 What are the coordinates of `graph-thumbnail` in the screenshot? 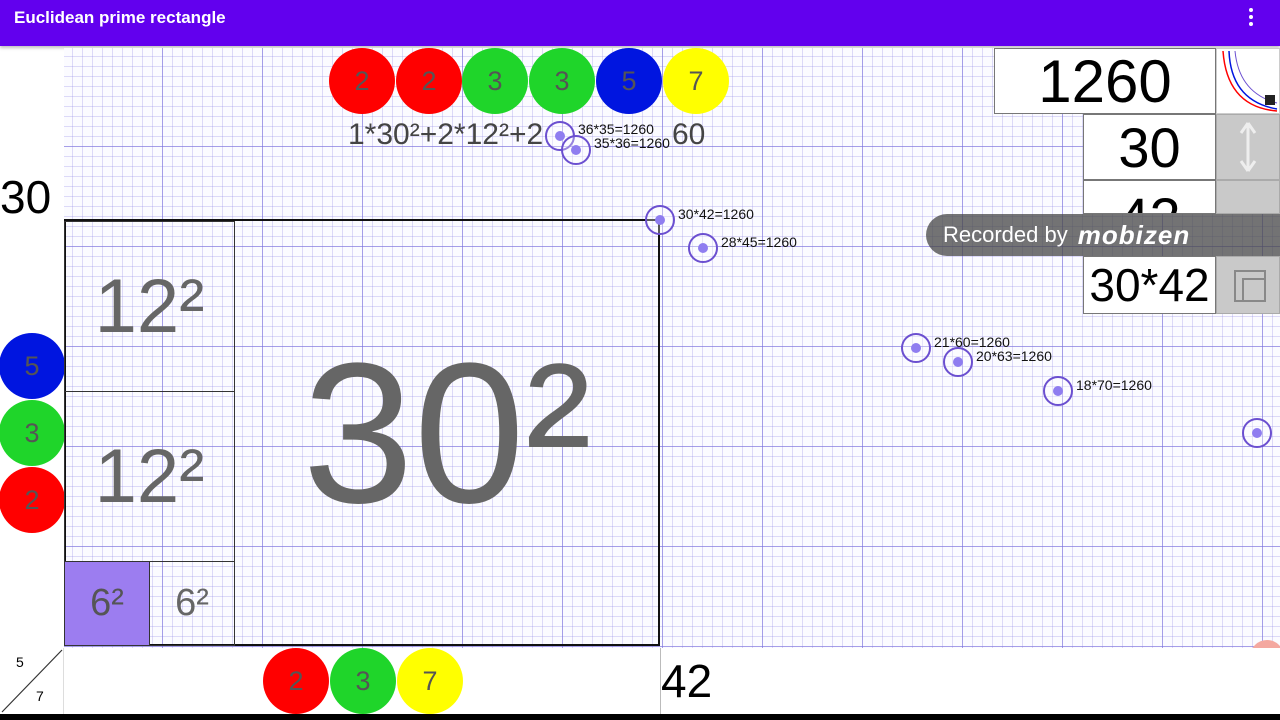 It's located at (1248, 81).